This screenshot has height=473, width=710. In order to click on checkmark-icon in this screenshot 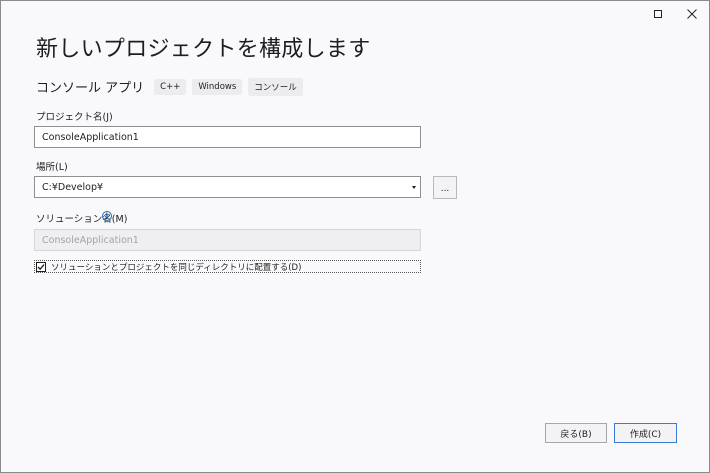, I will do `click(41, 266)`.